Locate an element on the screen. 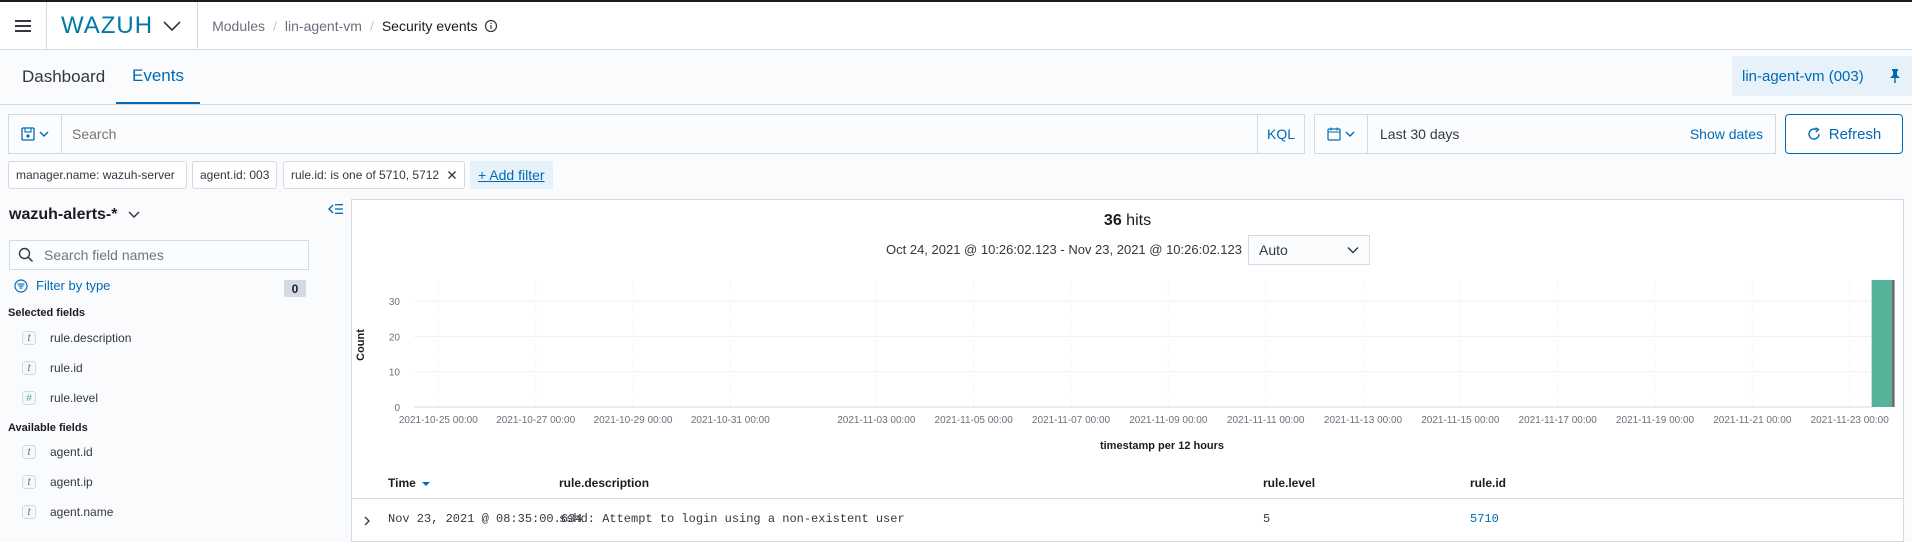 The width and height of the screenshot is (1912, 542). y-tick-label: 0 is located at coordinates (397, 408).